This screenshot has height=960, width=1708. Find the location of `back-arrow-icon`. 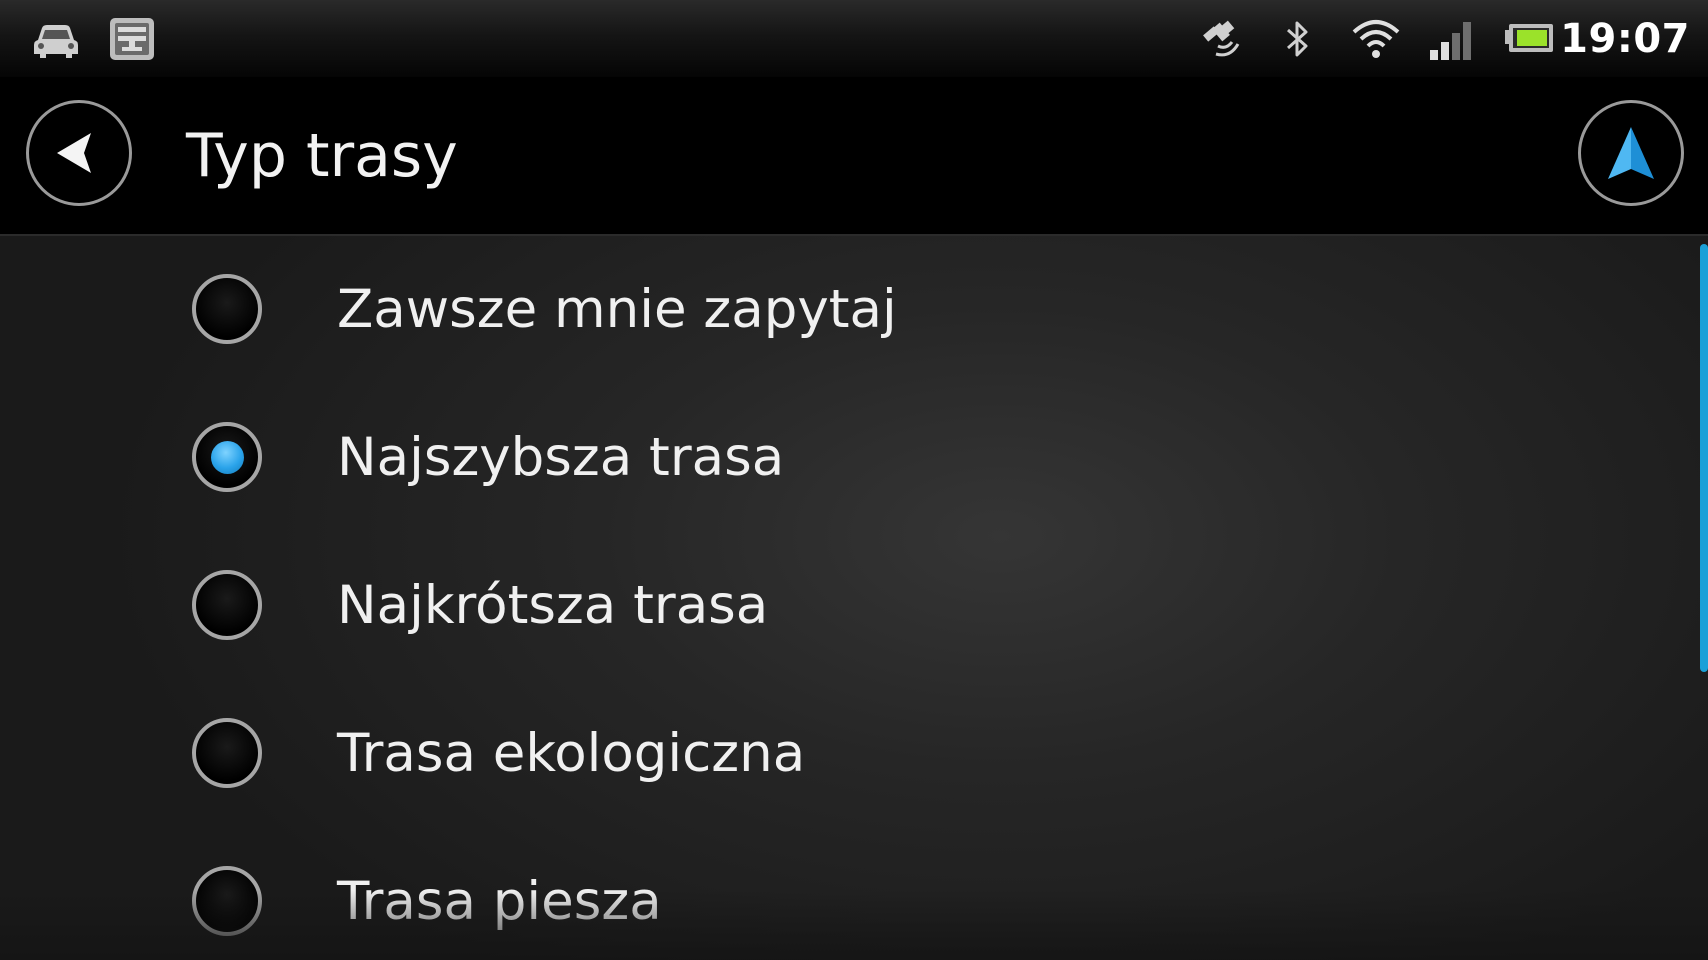

back-arrow-icon is located at coordinates (74, 153).